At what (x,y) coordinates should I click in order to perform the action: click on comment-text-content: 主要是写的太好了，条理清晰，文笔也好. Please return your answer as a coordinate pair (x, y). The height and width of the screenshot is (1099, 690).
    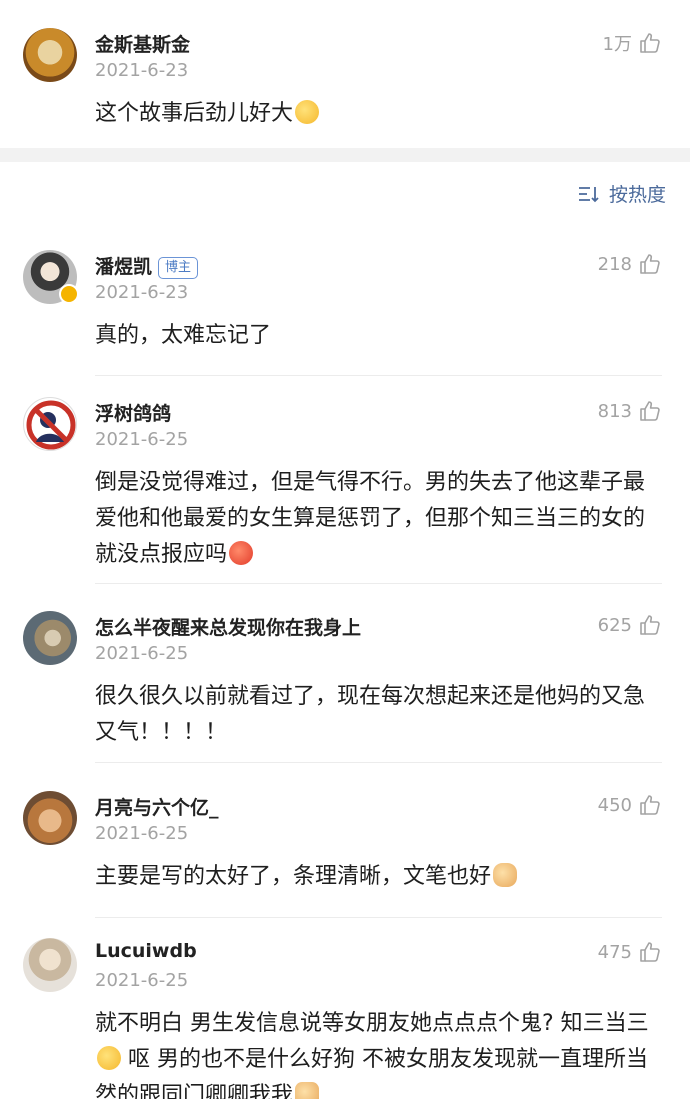
    Looking at the image, I should click on (293, 876).